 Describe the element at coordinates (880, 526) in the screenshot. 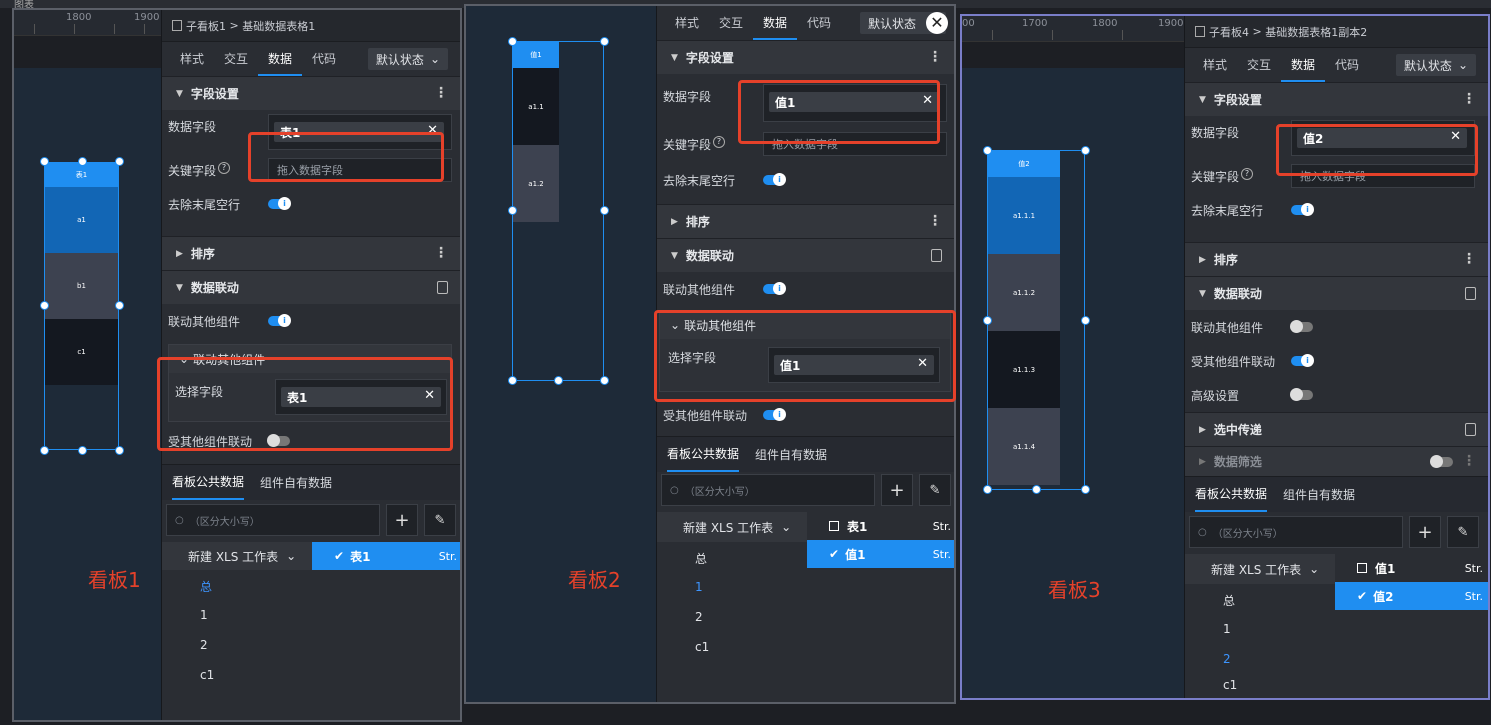

I see `field-item: 表1 Str.` at that location.